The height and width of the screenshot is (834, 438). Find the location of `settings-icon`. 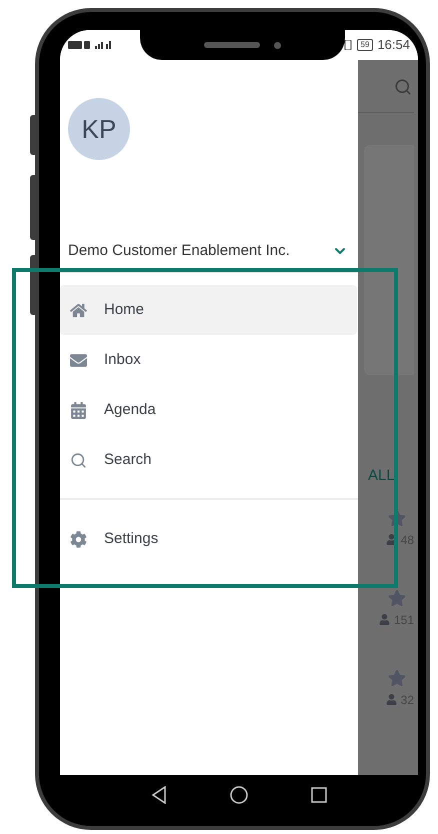

settings-icon is located at coordinates (78, 539).